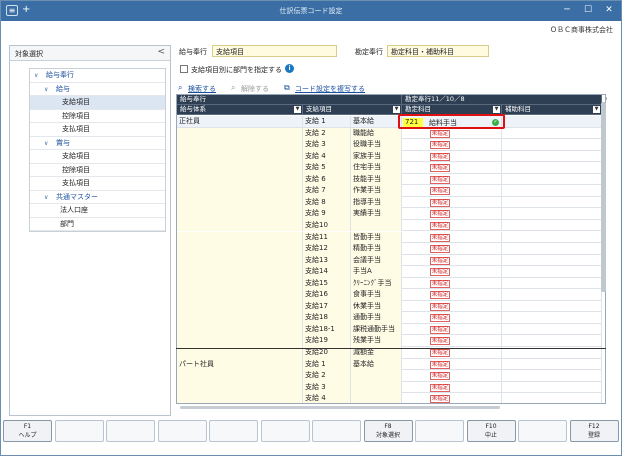 The image size is (622, 456). I want to click on table-row: 支給 6 技能手当 未指定, so click(389, 179).